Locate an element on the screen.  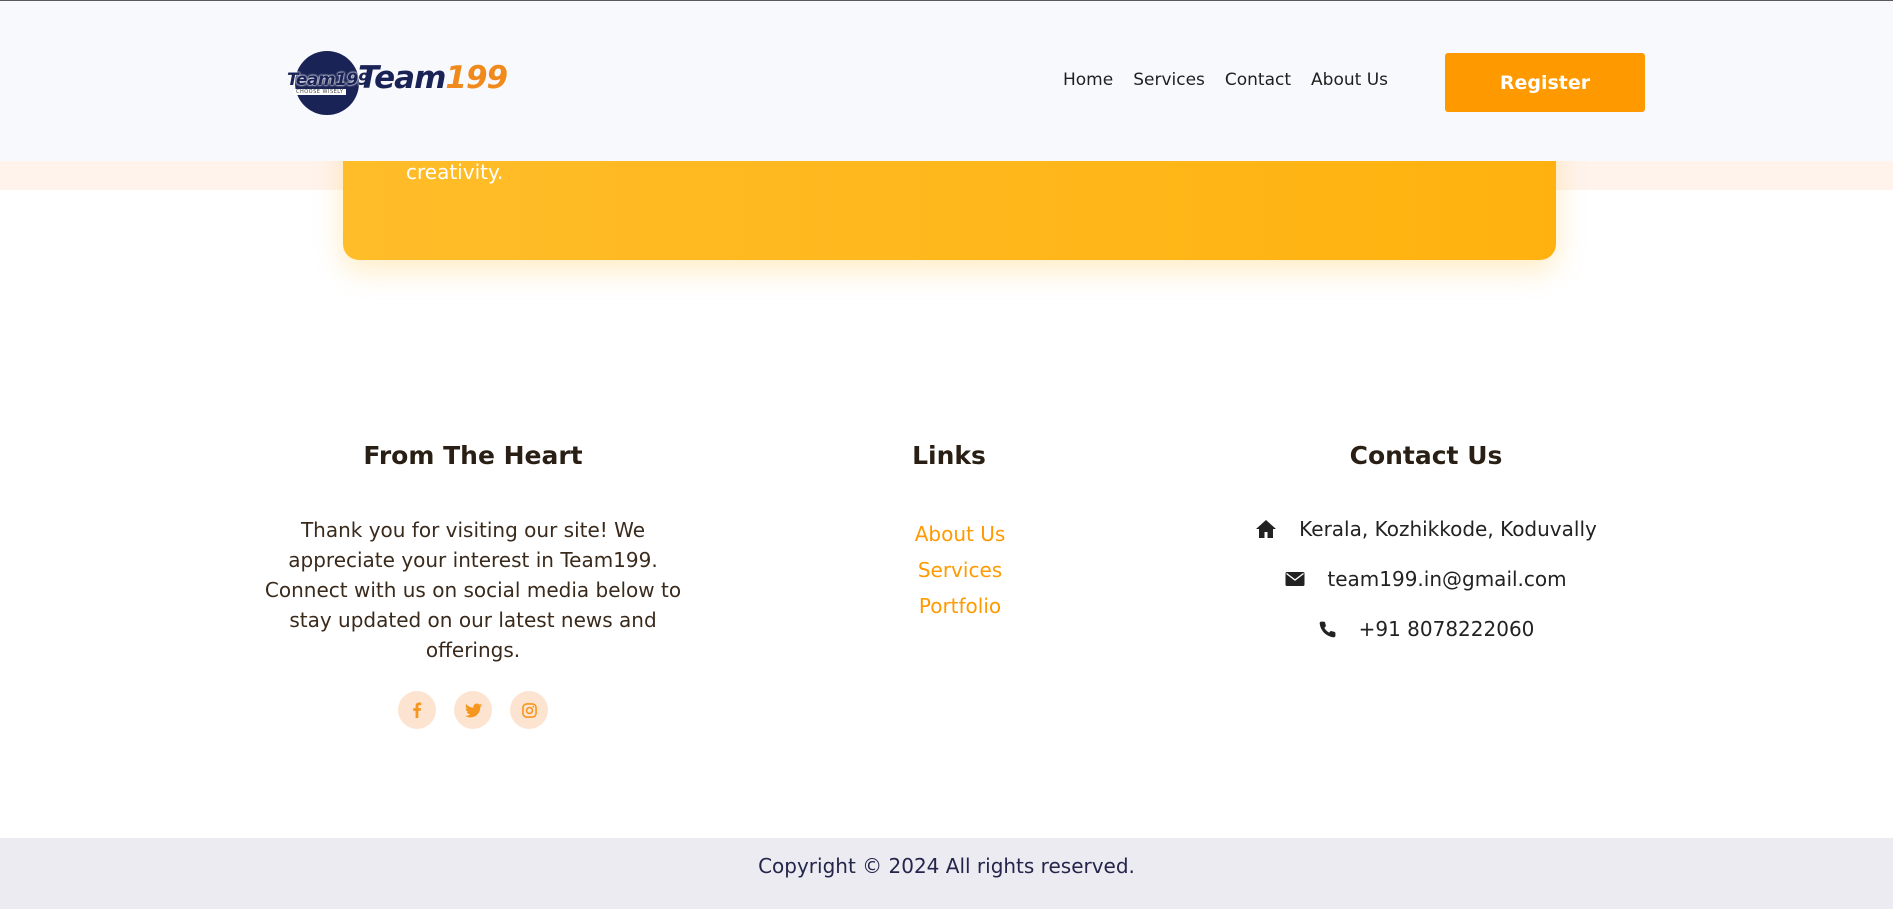
logo: Team199 CHOOSE WISELY Team199 is located at coordinates (397, 83).